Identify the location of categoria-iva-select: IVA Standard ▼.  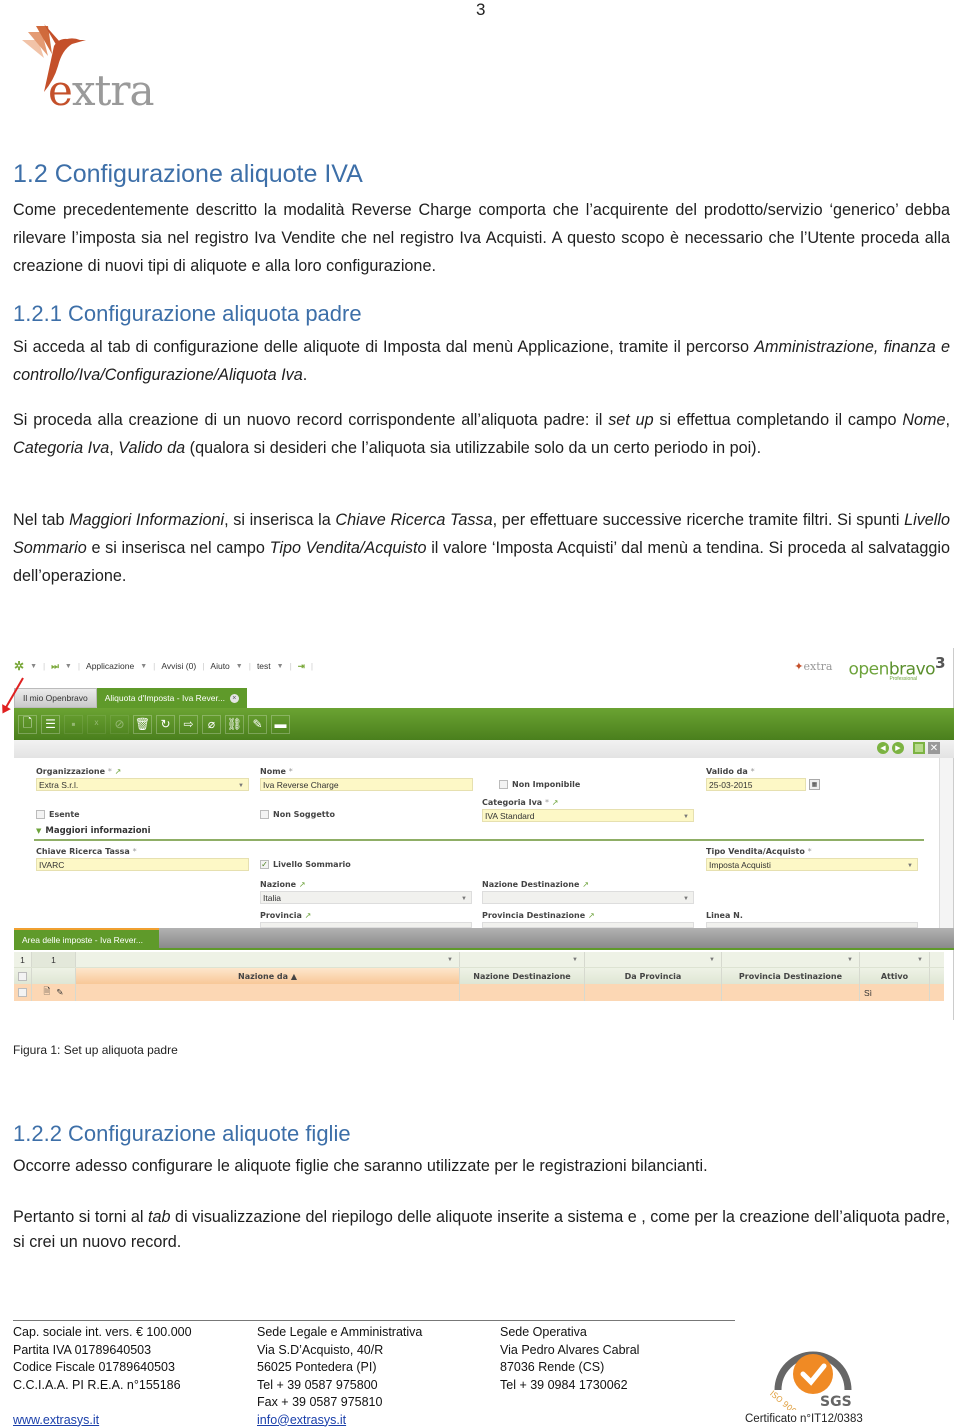
(588, 815).